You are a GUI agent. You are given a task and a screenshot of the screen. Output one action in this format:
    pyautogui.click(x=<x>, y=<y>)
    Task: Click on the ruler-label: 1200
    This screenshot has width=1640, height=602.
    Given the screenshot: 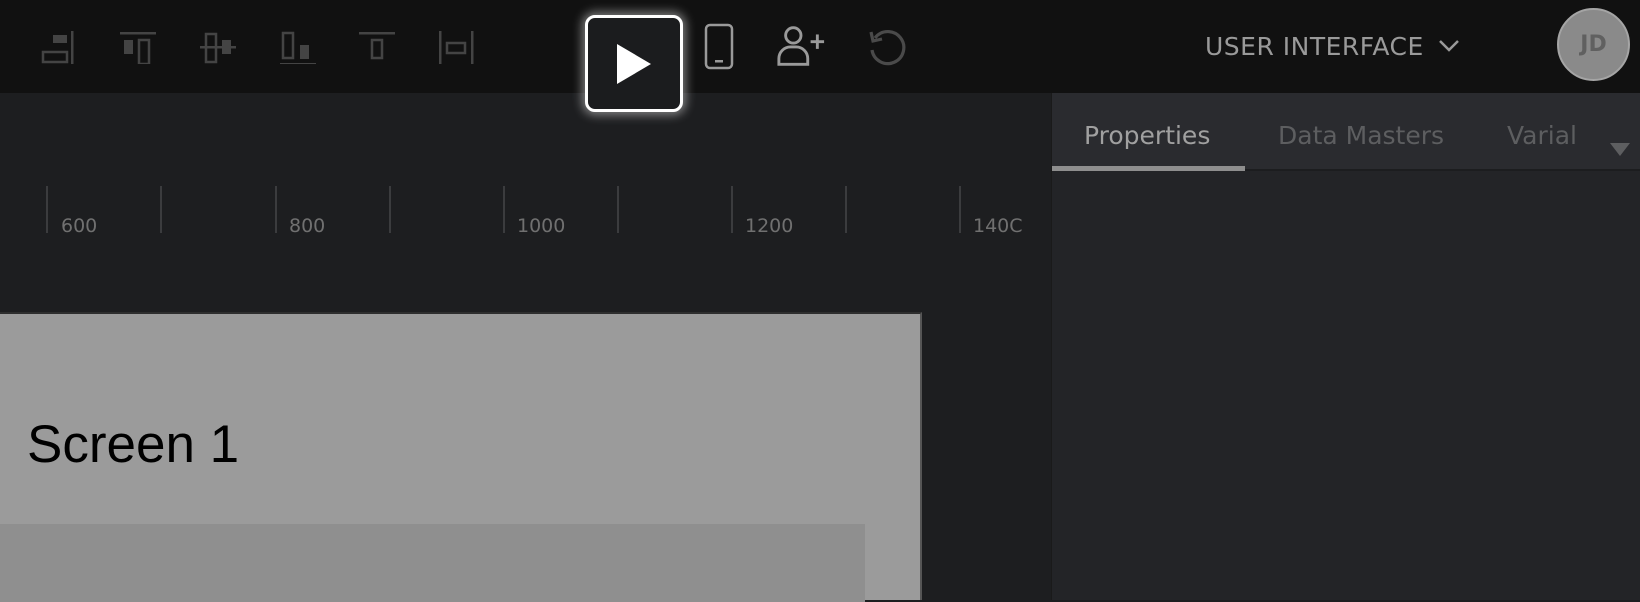 What is the action you would take?
    pyautogui.click(x=769, y=226)
    